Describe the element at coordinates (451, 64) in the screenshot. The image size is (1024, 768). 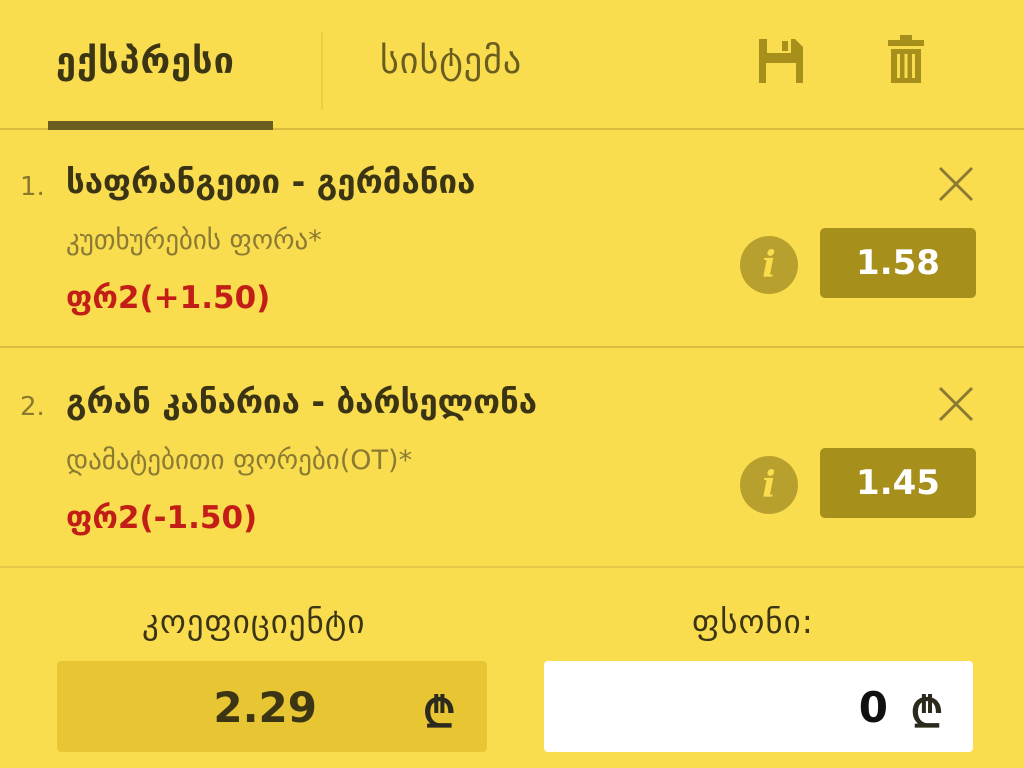
I see `tab-system: სისტემა` at that location.